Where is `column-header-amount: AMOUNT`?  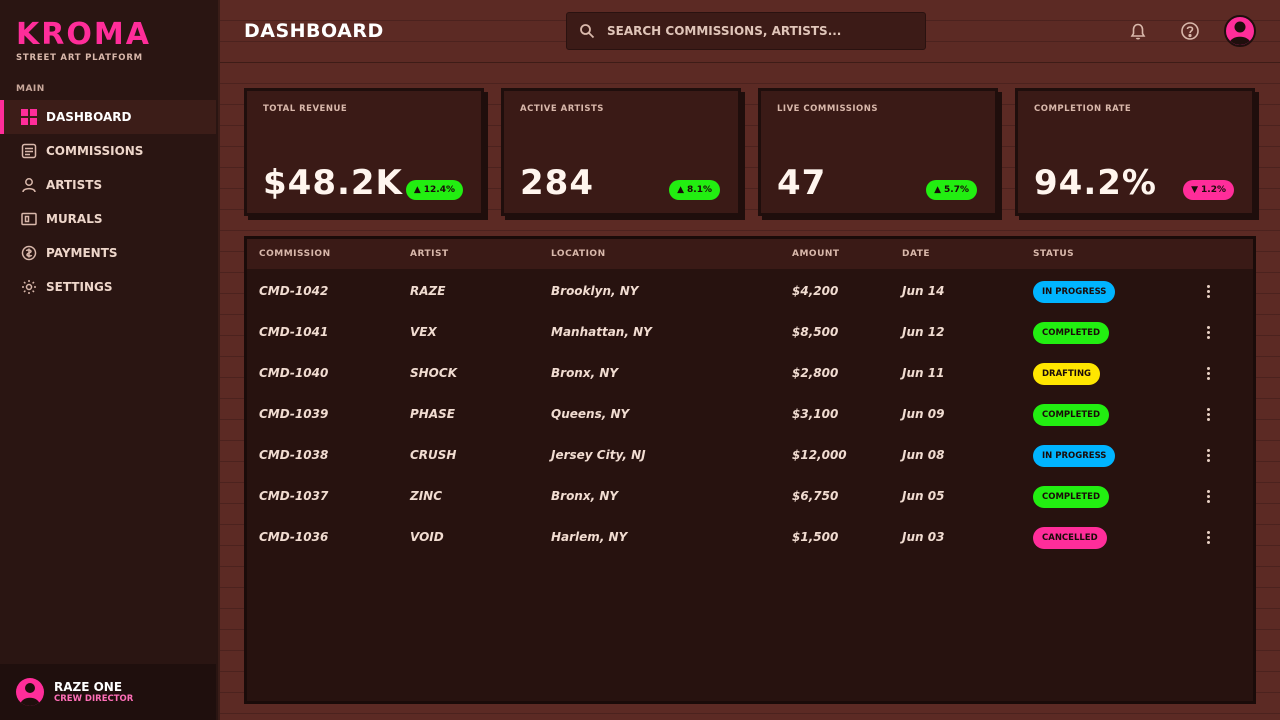
column-header-amount: AMOUNT is located at coordinates (816, 254).